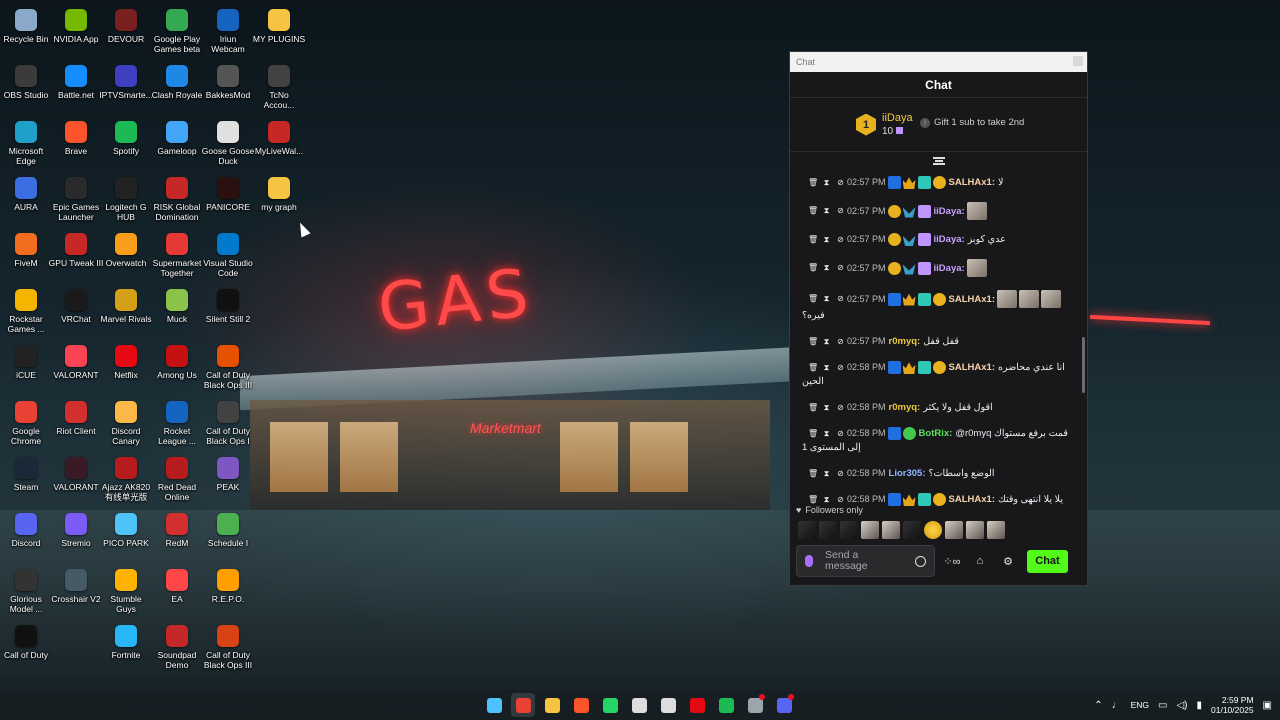  What do you see at coordinates (1117, 705) in the screenshot?
I see `microphone-tray-icon: ♩` at bounding box center [1117, 705].